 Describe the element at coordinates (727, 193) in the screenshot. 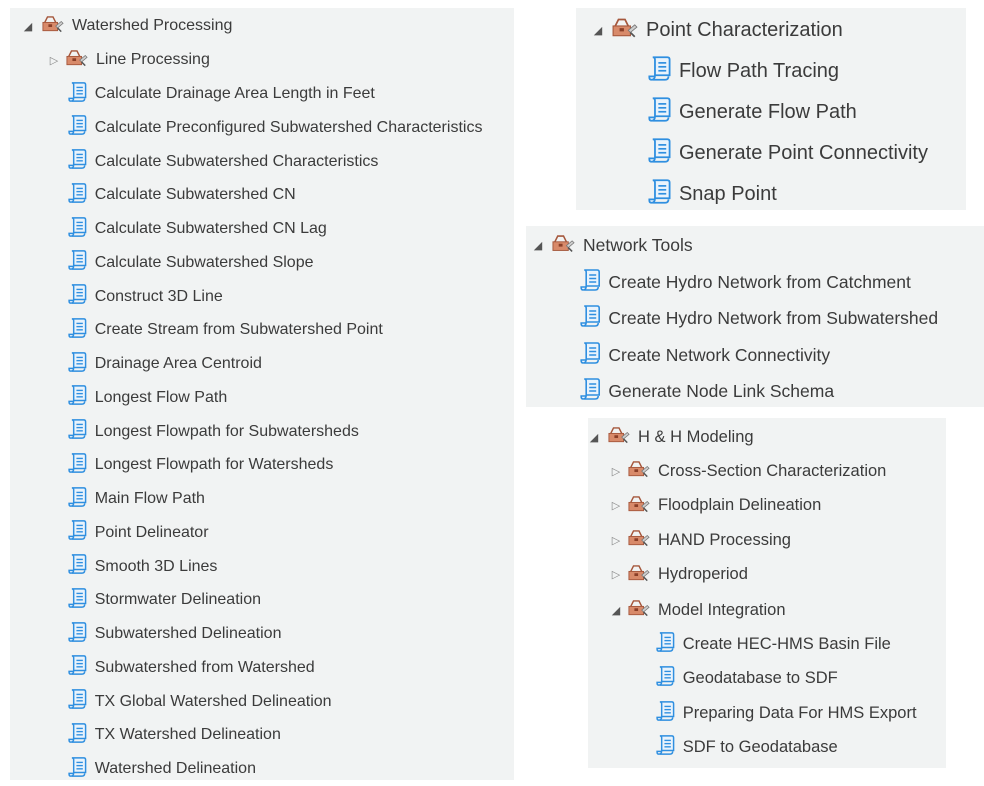

I see `tool-label: Snap Point` at that location.